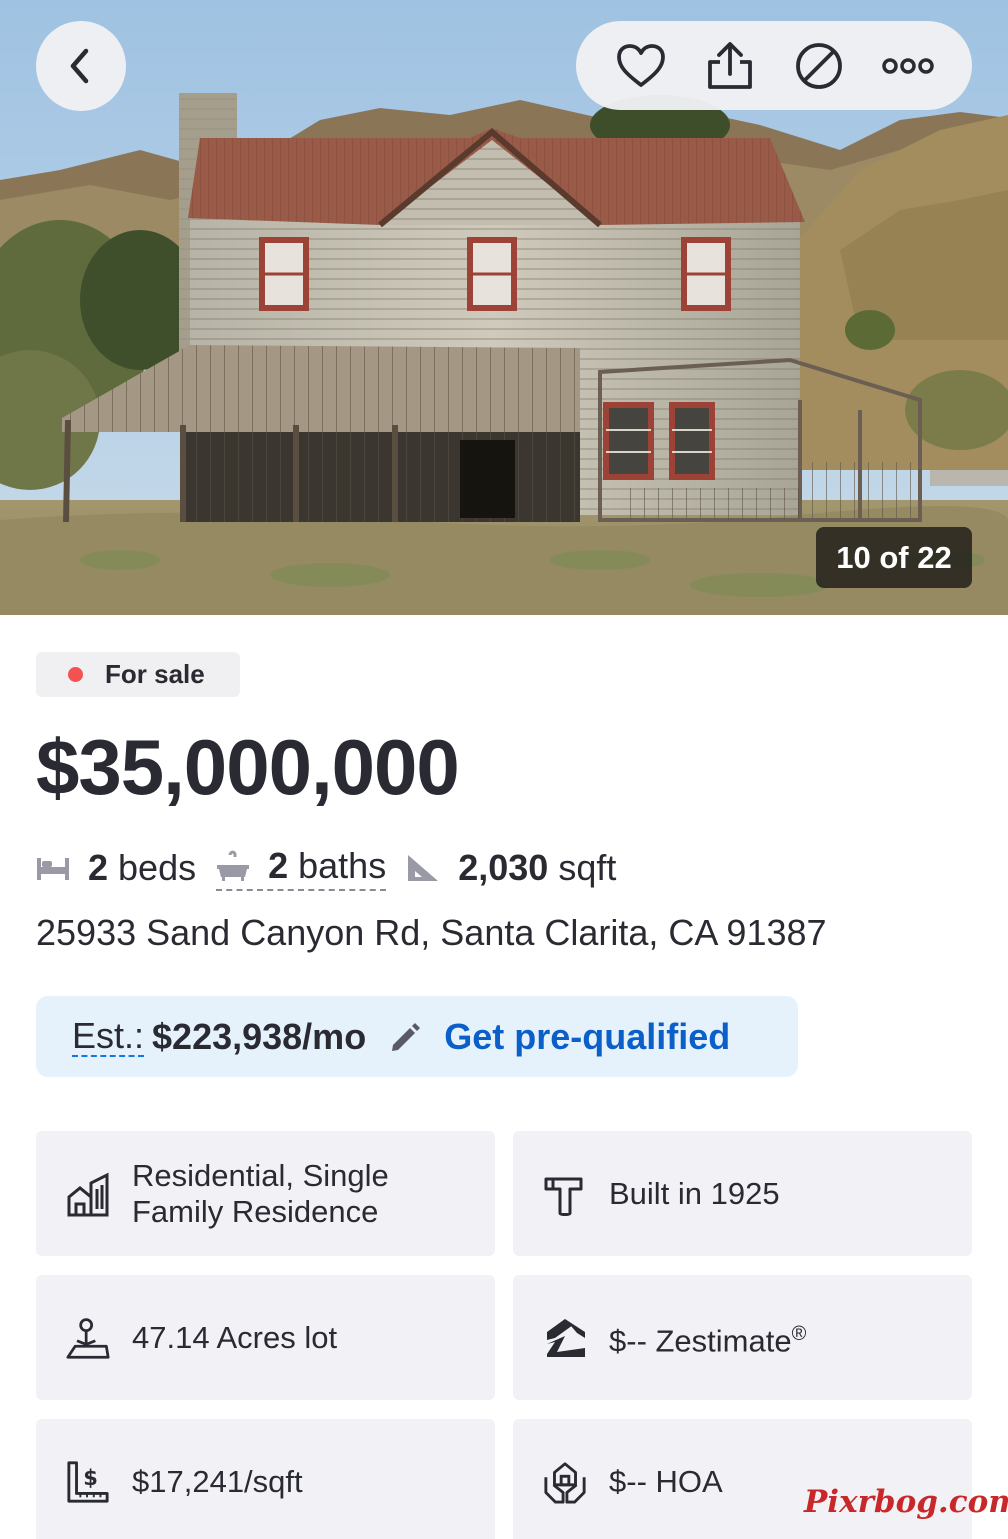 This screenshot has width=1008, height=1539. I want to click on get-prequalified-link: Get pre-qualified, so click(587, 1037).